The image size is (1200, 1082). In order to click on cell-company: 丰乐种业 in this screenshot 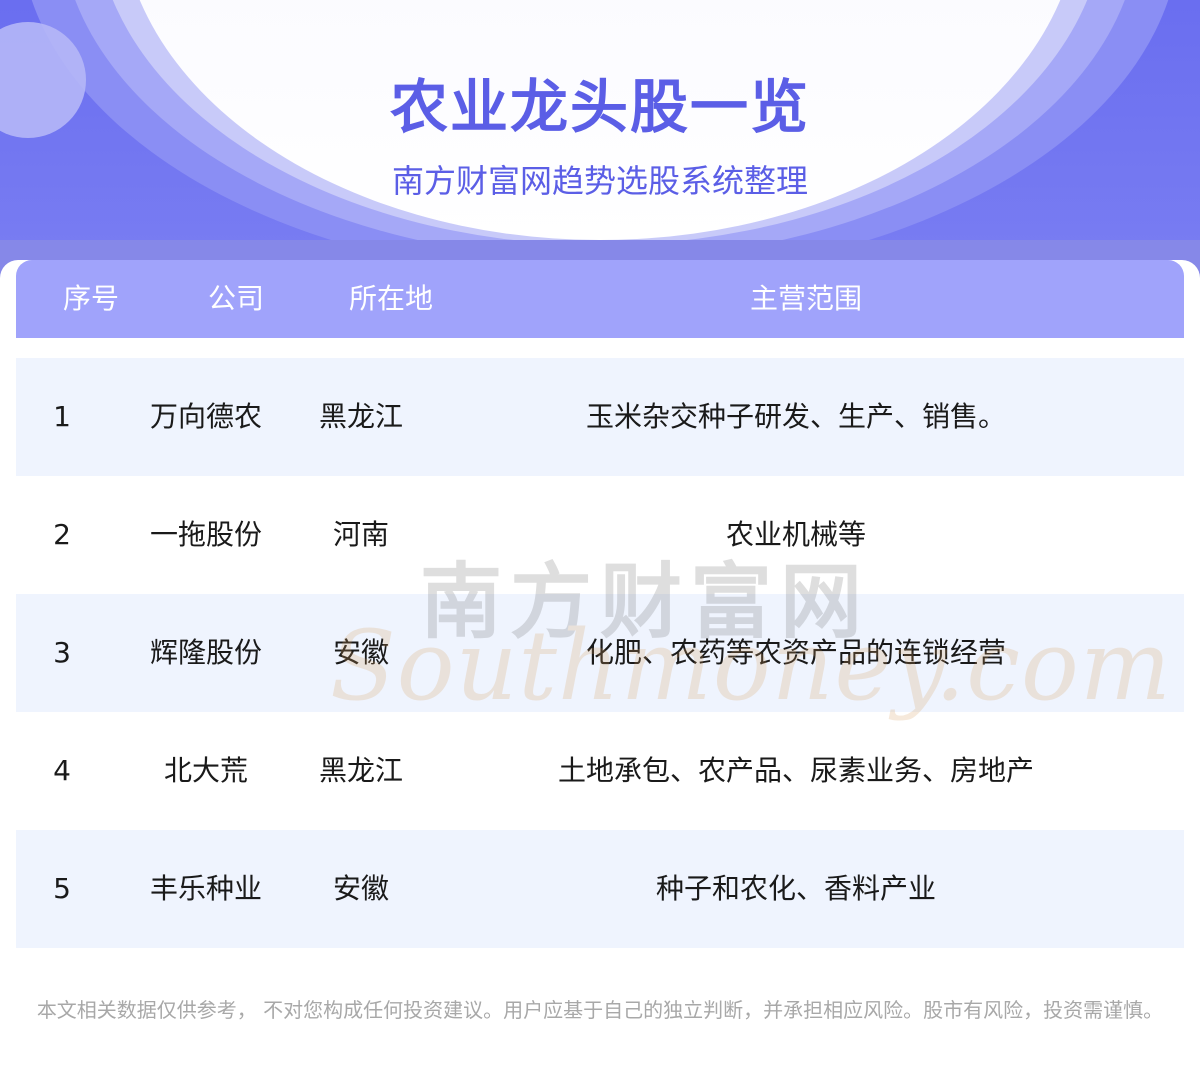, I will do `click(205, 888)`.